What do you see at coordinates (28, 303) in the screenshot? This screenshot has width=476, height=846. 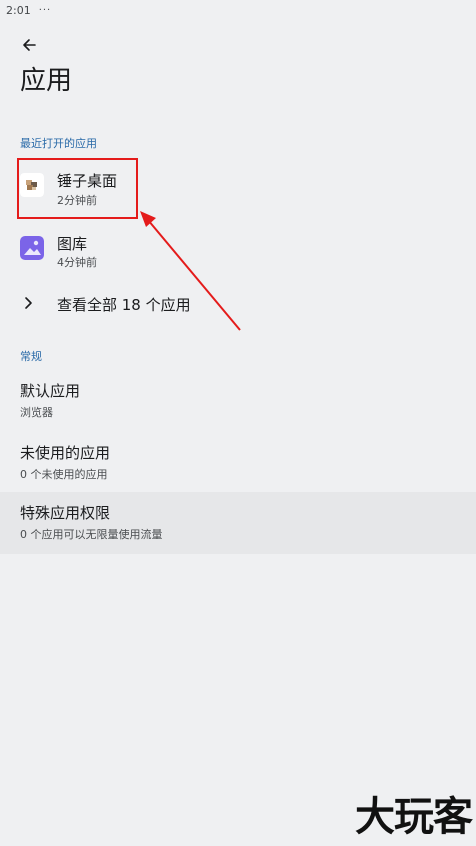 I see `chevron-right-icon` at bounding box center [28, 303].